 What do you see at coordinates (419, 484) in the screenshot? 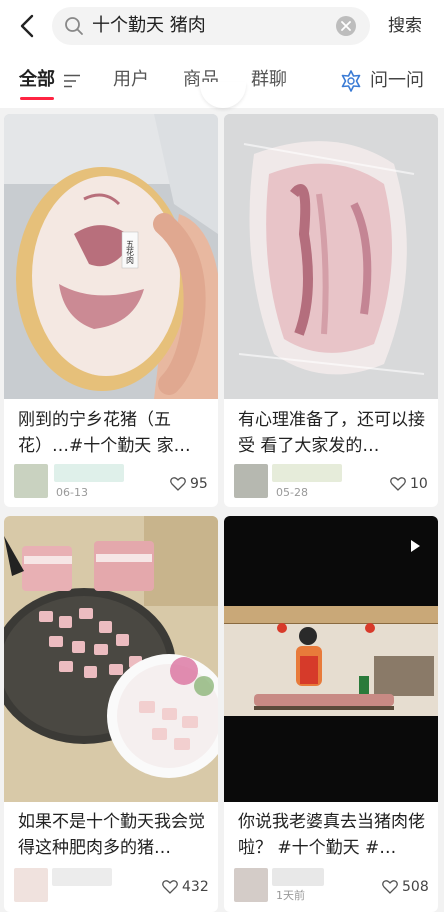
I see `like-count-value: 10` at bounding box center [419, 484].